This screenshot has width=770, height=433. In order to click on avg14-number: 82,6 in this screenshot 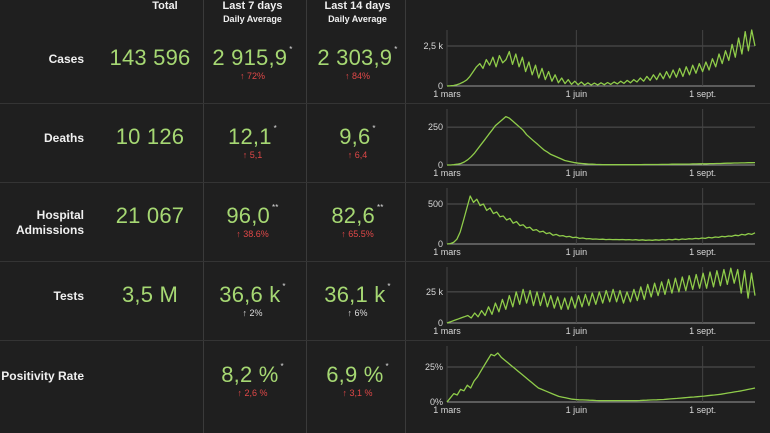, I will do `click(353, 215)`.